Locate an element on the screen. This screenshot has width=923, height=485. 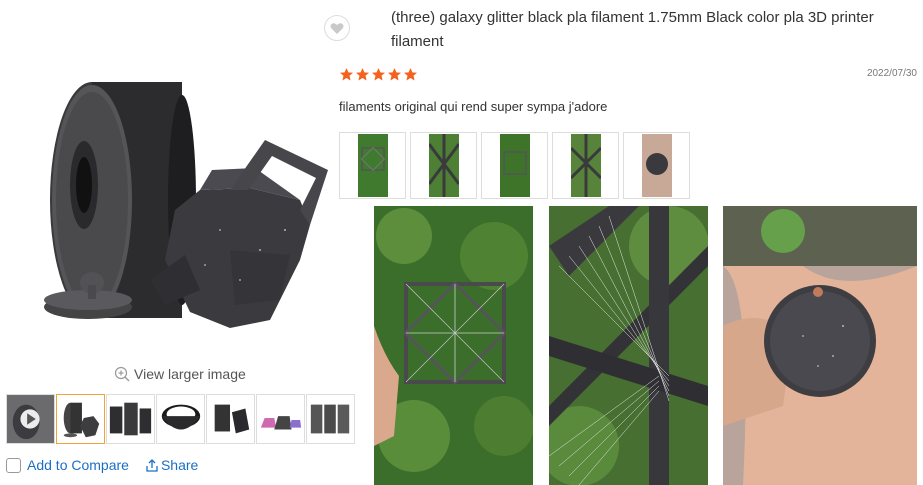
view-larger-link: View larger image is located at coordinates (180, 374).